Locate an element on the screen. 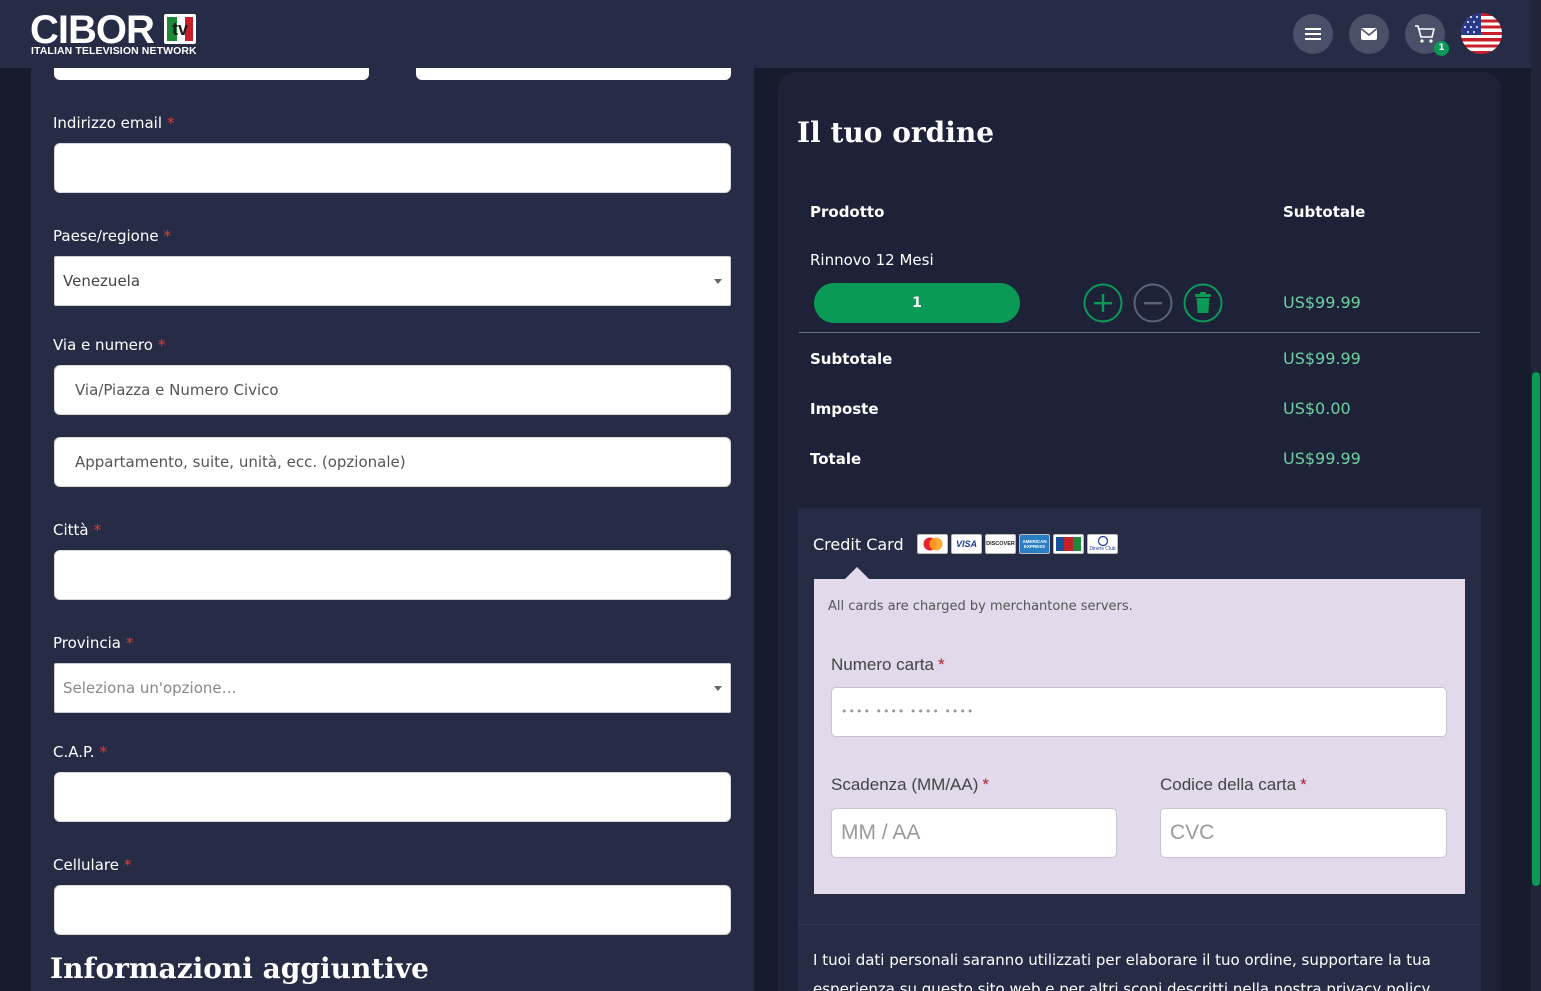 The image size is (1541, 991). total-label: Totale is located at coordinates (836, 459).